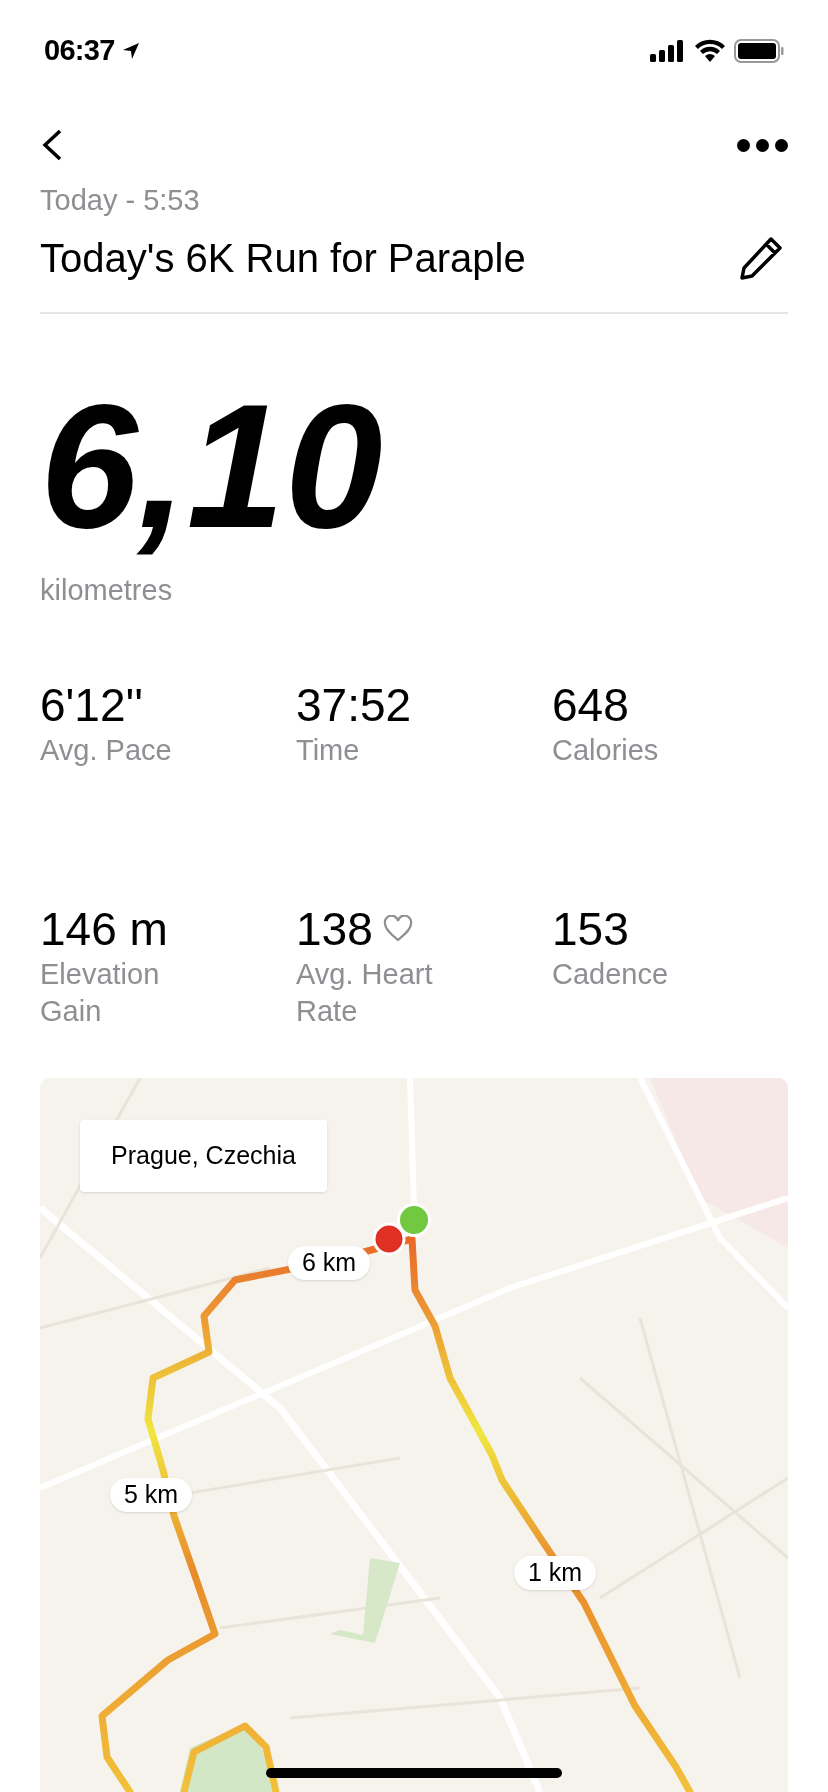 This screenshot has height=1792, width=828. Describe the element at coordinates (203, 1156) in the screenshot. I see `location-label: Prague, Czechia` at that location.